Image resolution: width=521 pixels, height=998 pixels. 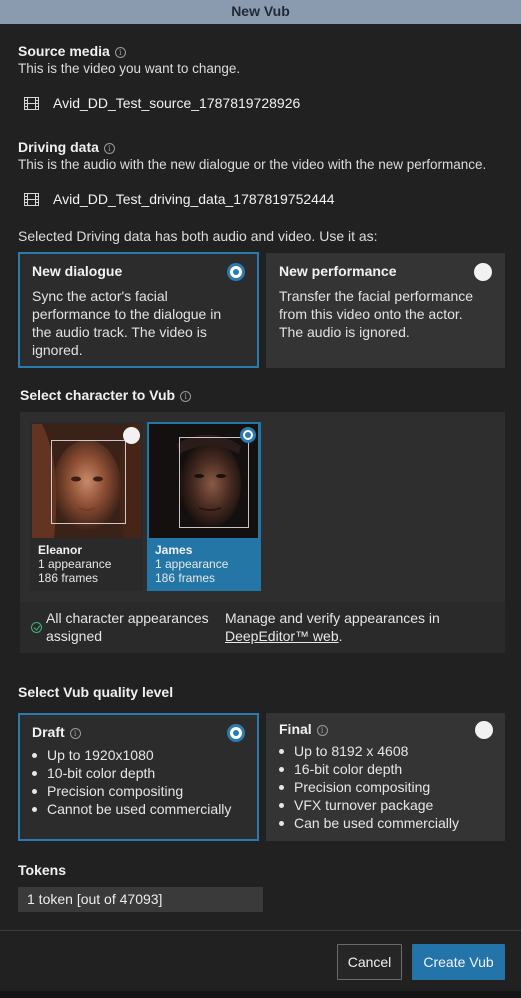 I want to click on character-card-james: James 1 appearance 186 frames, so click(x=204, y=506).